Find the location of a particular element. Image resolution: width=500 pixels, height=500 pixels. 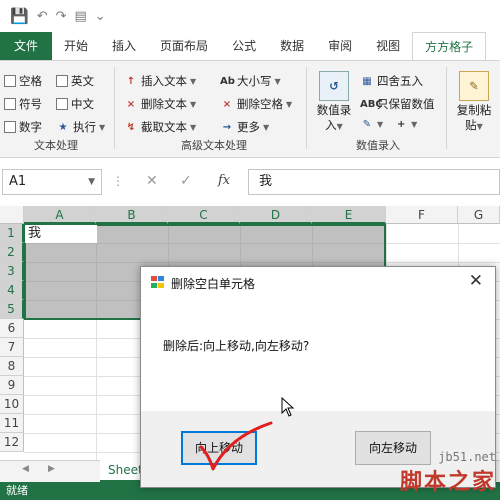

column-header: F is located at coordinates (422, 215).